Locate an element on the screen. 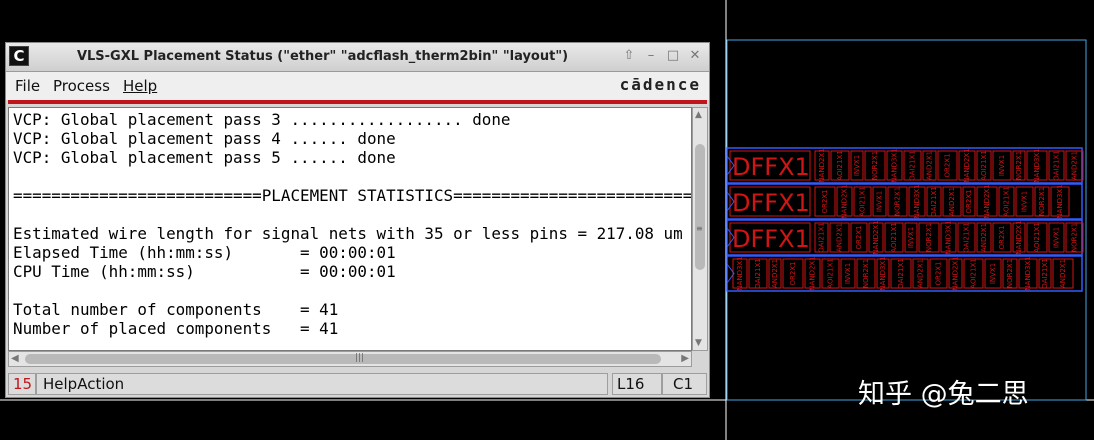  cadence-logo: cādence is located at coordinates (660, 84).